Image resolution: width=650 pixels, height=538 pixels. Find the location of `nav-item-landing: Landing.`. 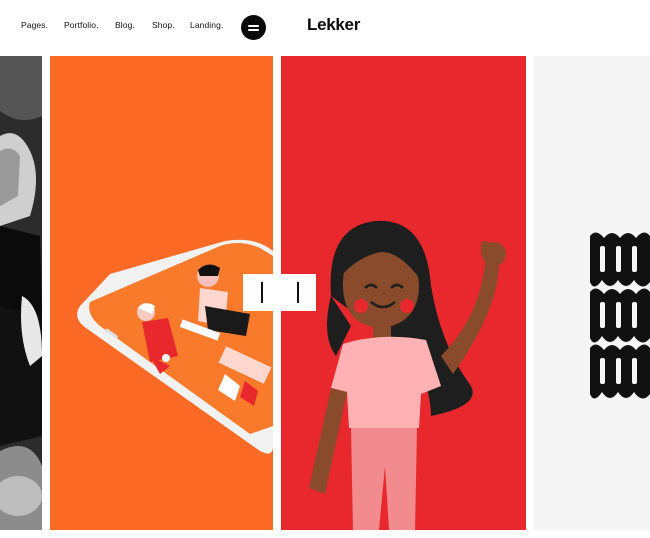

nav-item-landing: Landing. is located at coordinates (206, 25).